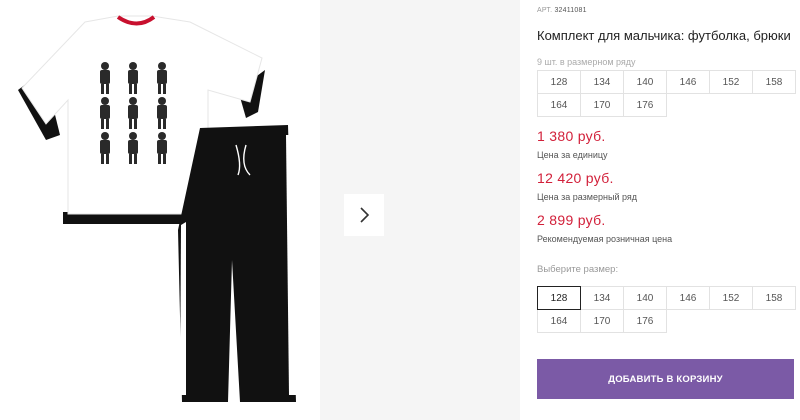 This screenshot has width=800, height=420. Describe the element at coordinates (572, 155) in the screenshot. I see `unit-price-label: Цена за единицу` at that location.